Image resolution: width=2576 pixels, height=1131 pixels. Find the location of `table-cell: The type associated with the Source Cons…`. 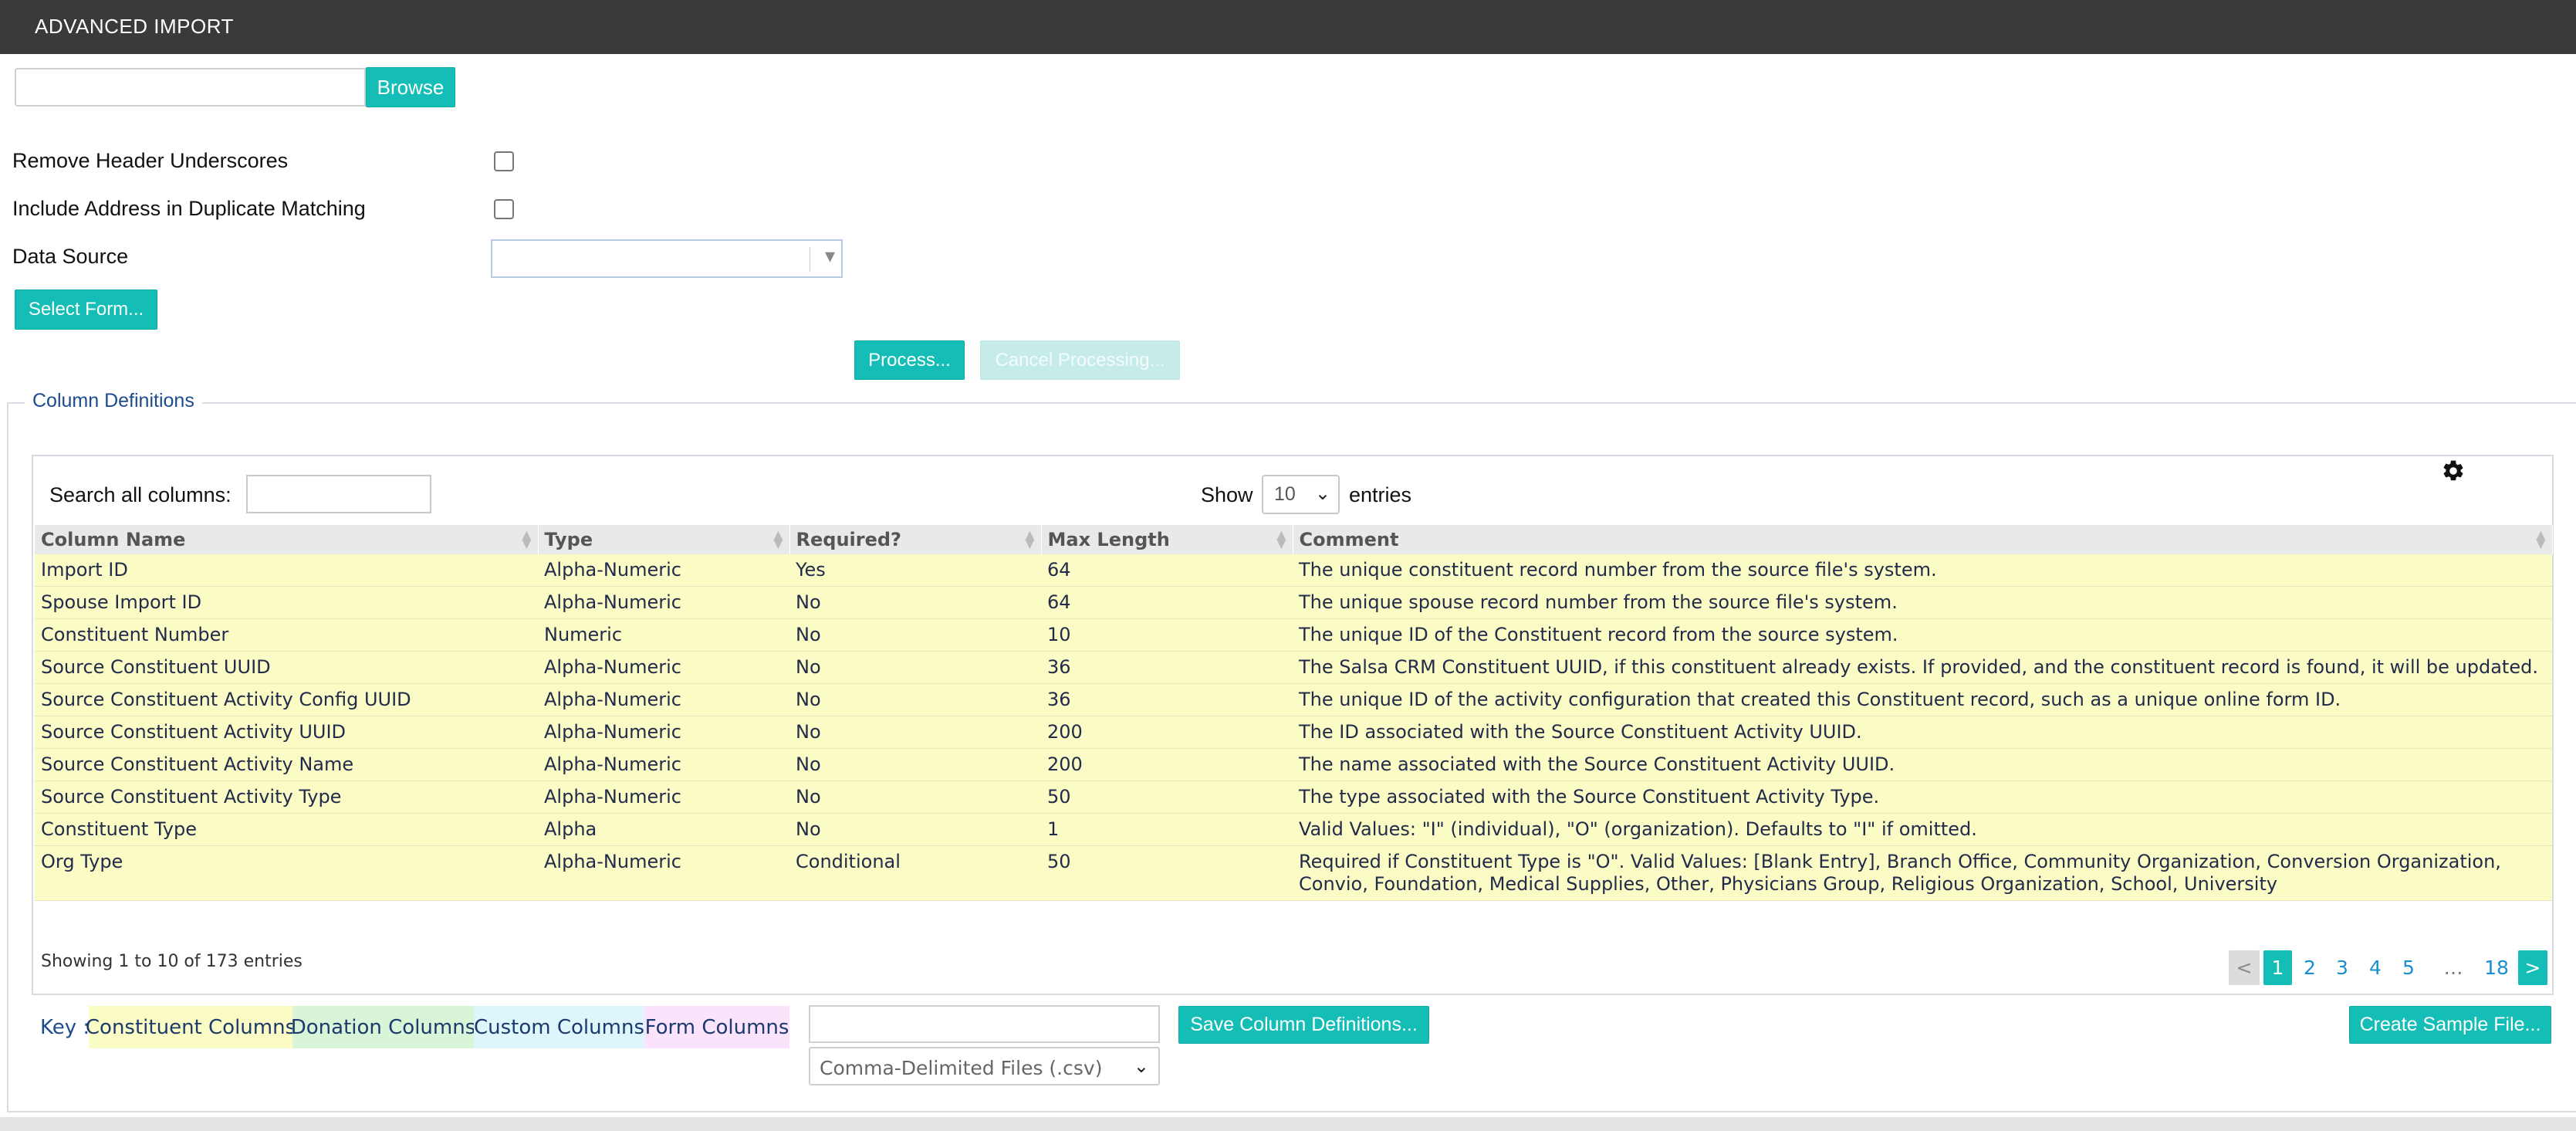

table-cell: The type associated with the Source Cons… is located at coordinates (1922, 797).